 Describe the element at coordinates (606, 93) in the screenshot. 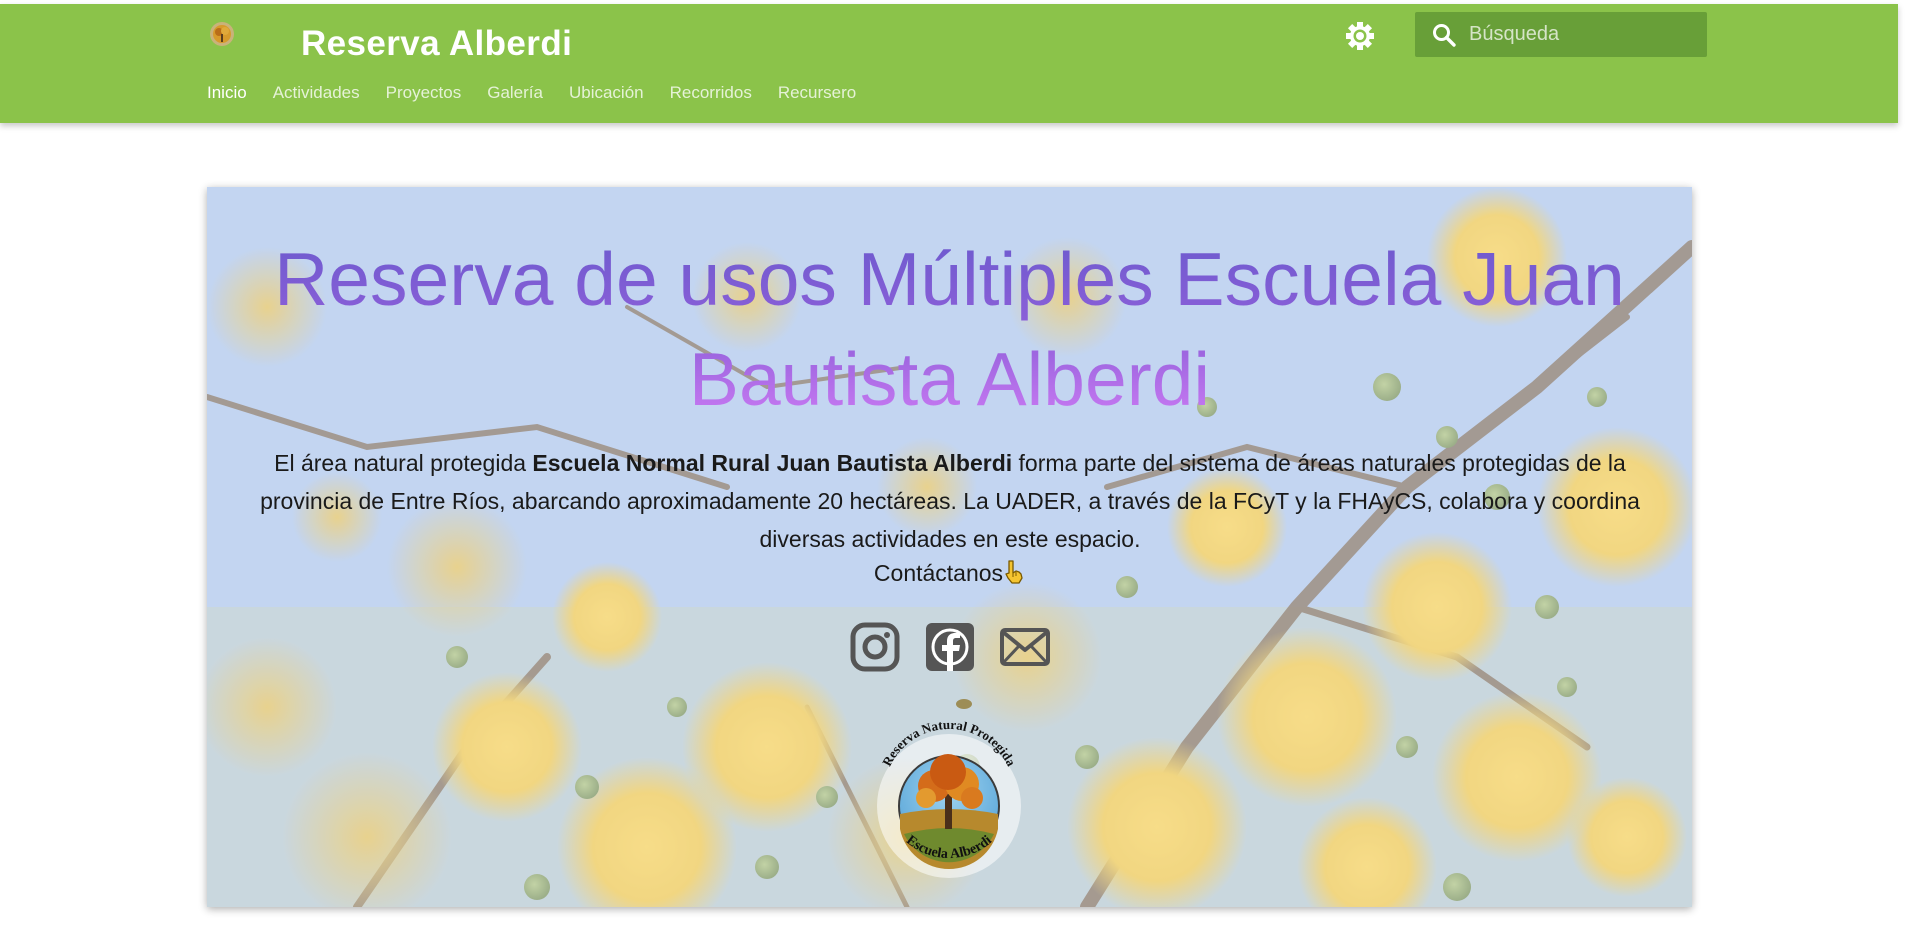

I see `nav-item-ubicacion: Ubicación` at that location.